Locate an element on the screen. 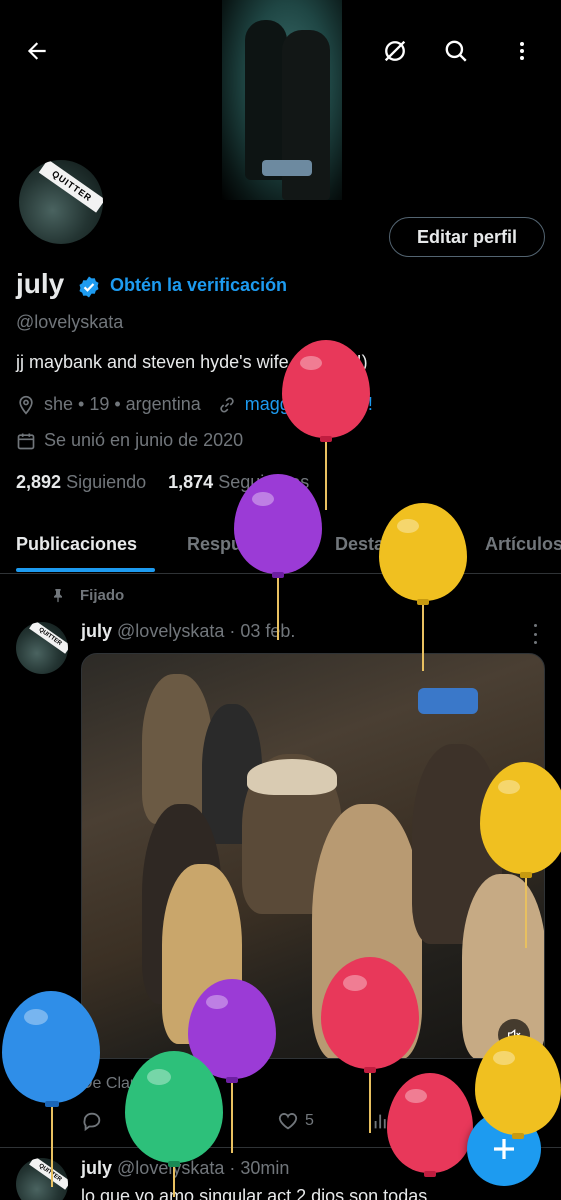 The width and height of the screenshot is (561, 1200). profile-handle: @lovelyskata is located at coordinates (70, 322).